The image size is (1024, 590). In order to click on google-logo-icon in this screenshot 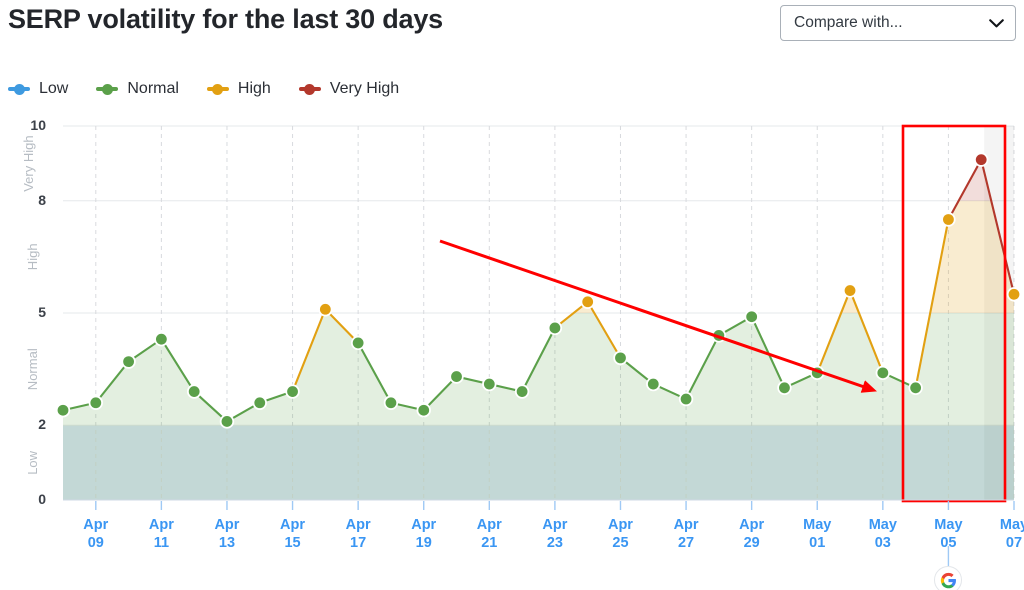, I will do `click(948, 578)`.